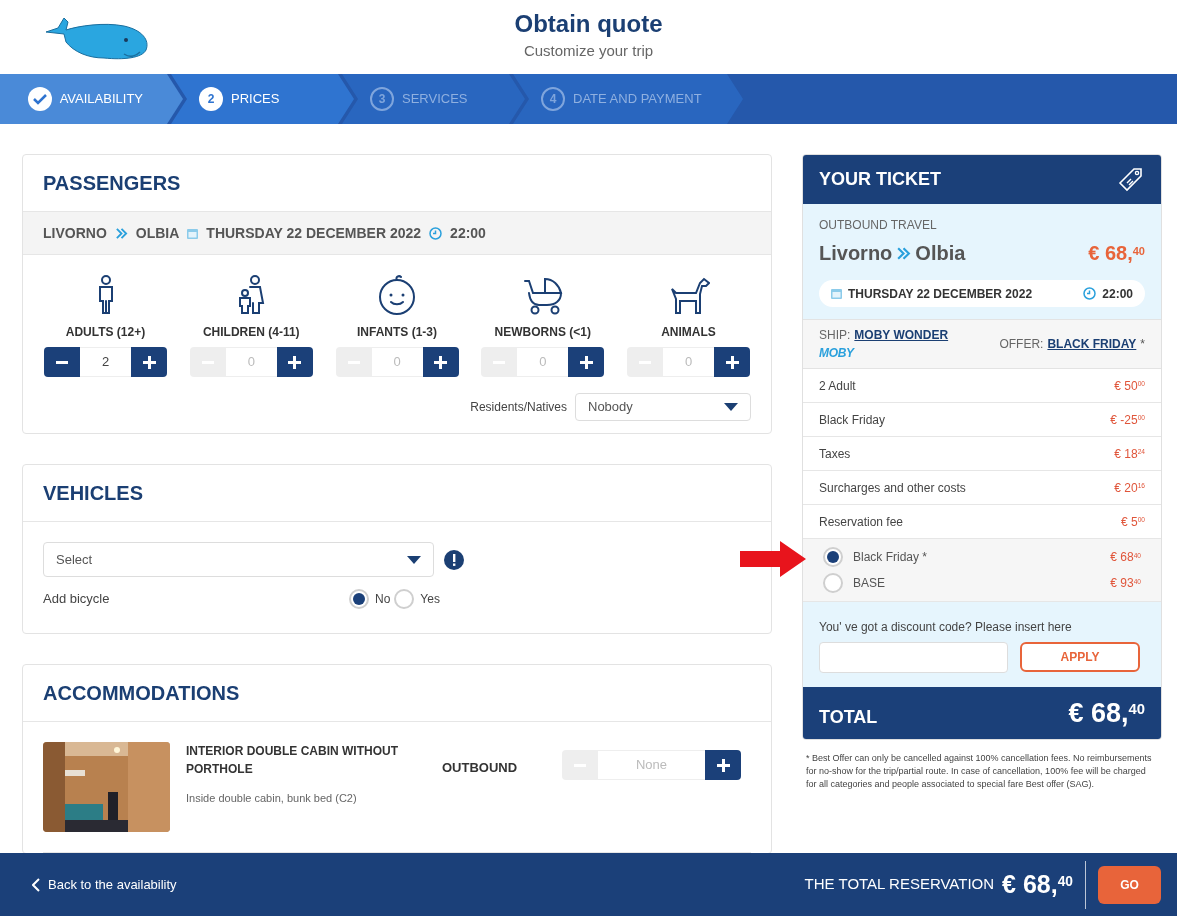 This screenshot has width=1177, height=916. What do you see at coordinates (251, 295) in the screenshot?
I see `parent-and-child-icon` at bounding box center [251, 295].